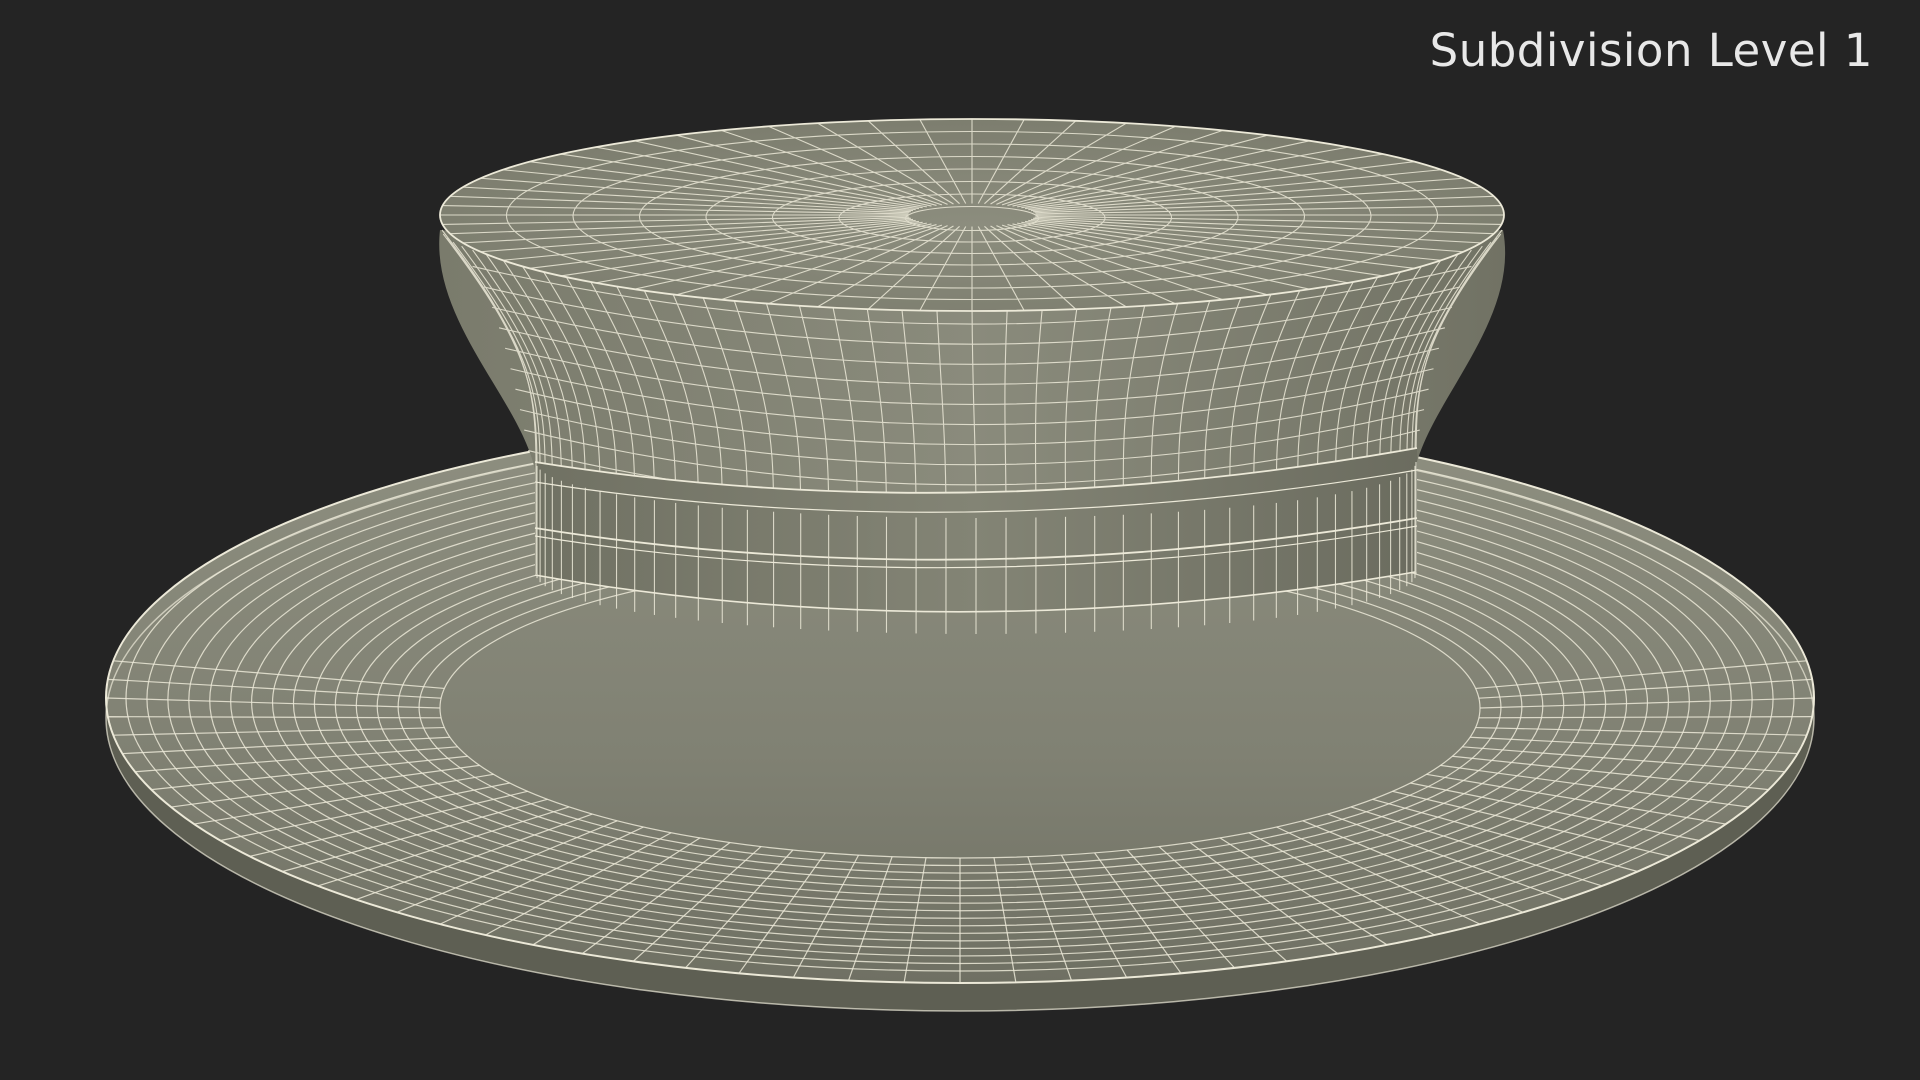 The image size is (1920, 1080). Describe the element at coordinates (1651, 50) in the screenshot. I see `subdivision-level-label: Subdivision Level 1` at that location.